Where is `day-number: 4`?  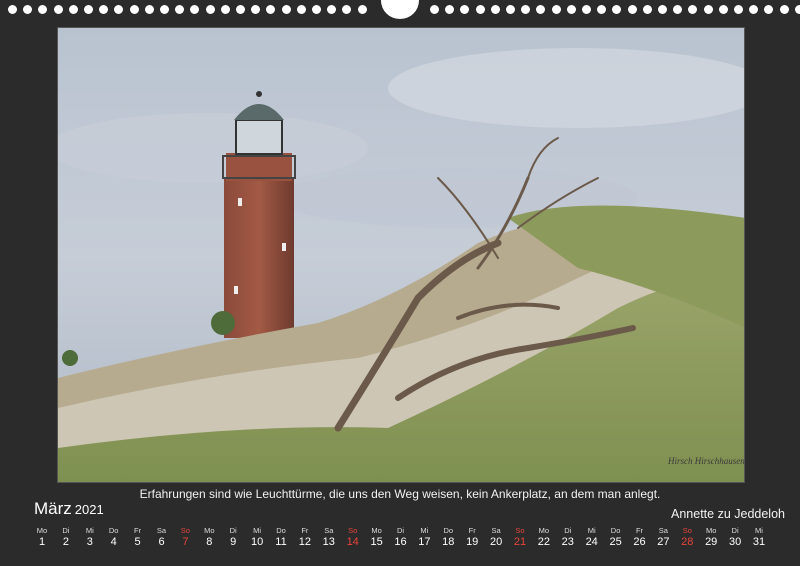
day-number: 4 is located at coordinates (113, 542).